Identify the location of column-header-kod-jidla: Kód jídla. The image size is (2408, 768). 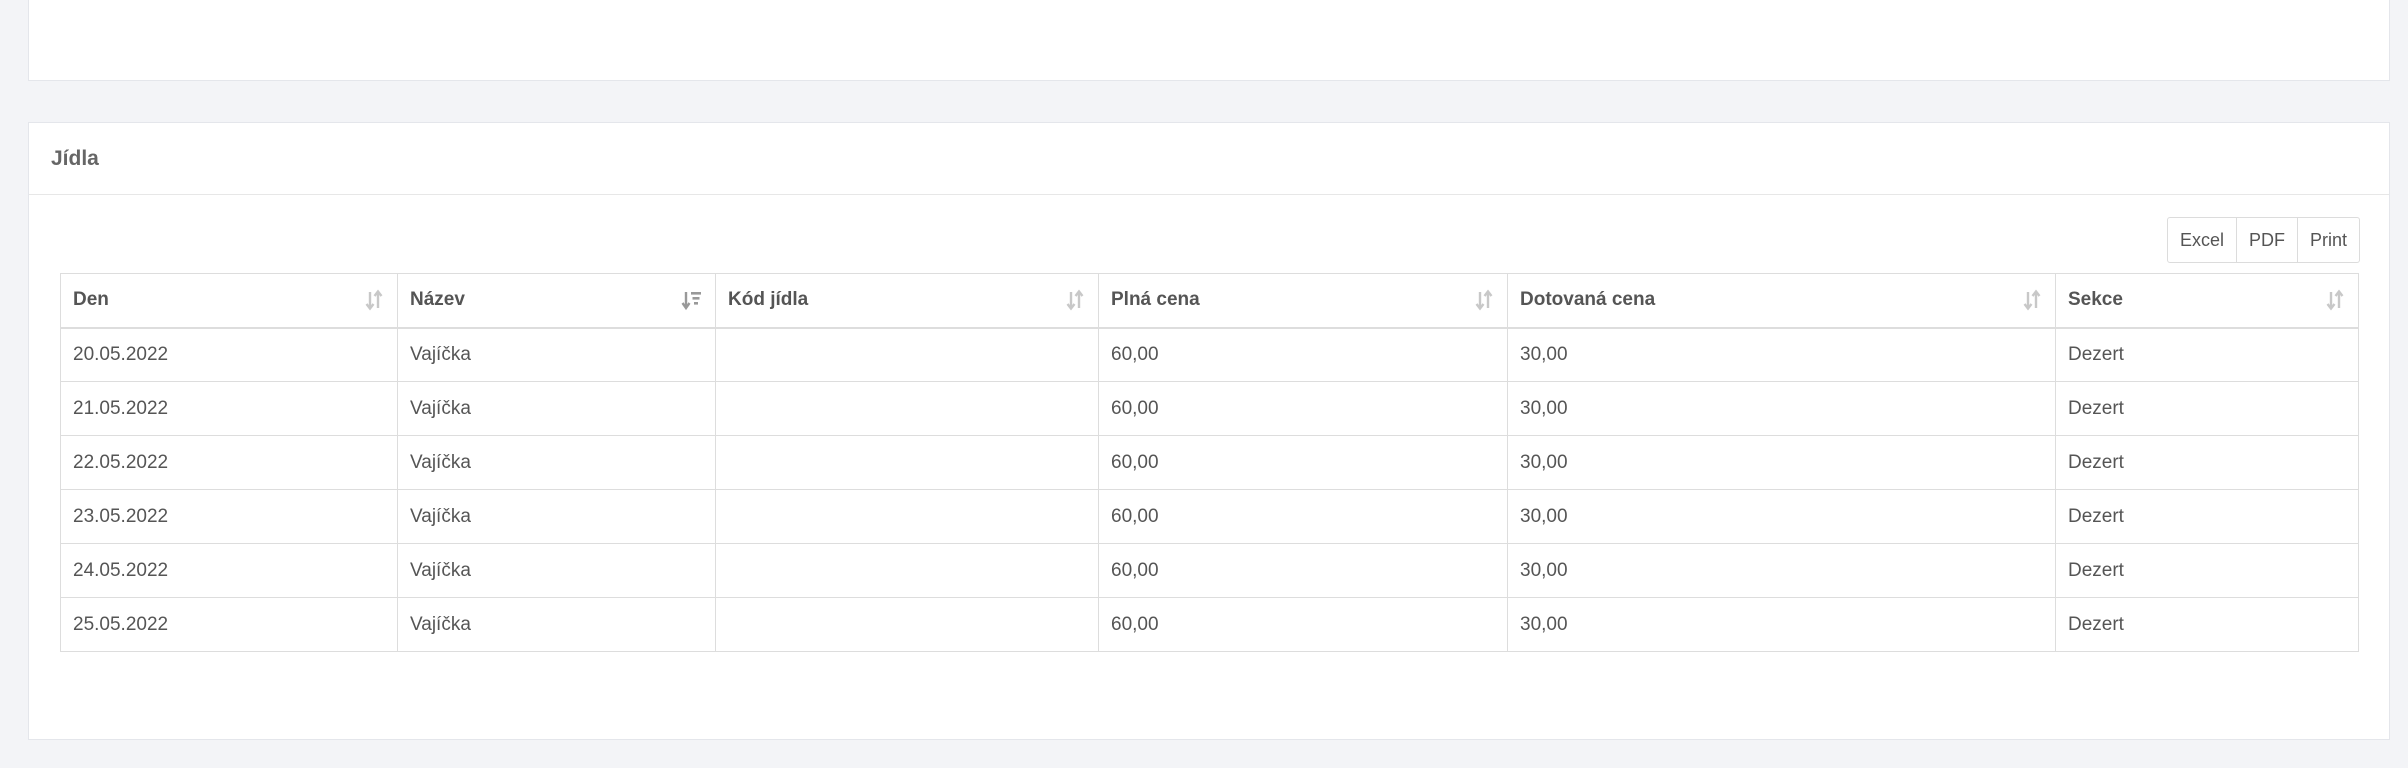
(907, 301).